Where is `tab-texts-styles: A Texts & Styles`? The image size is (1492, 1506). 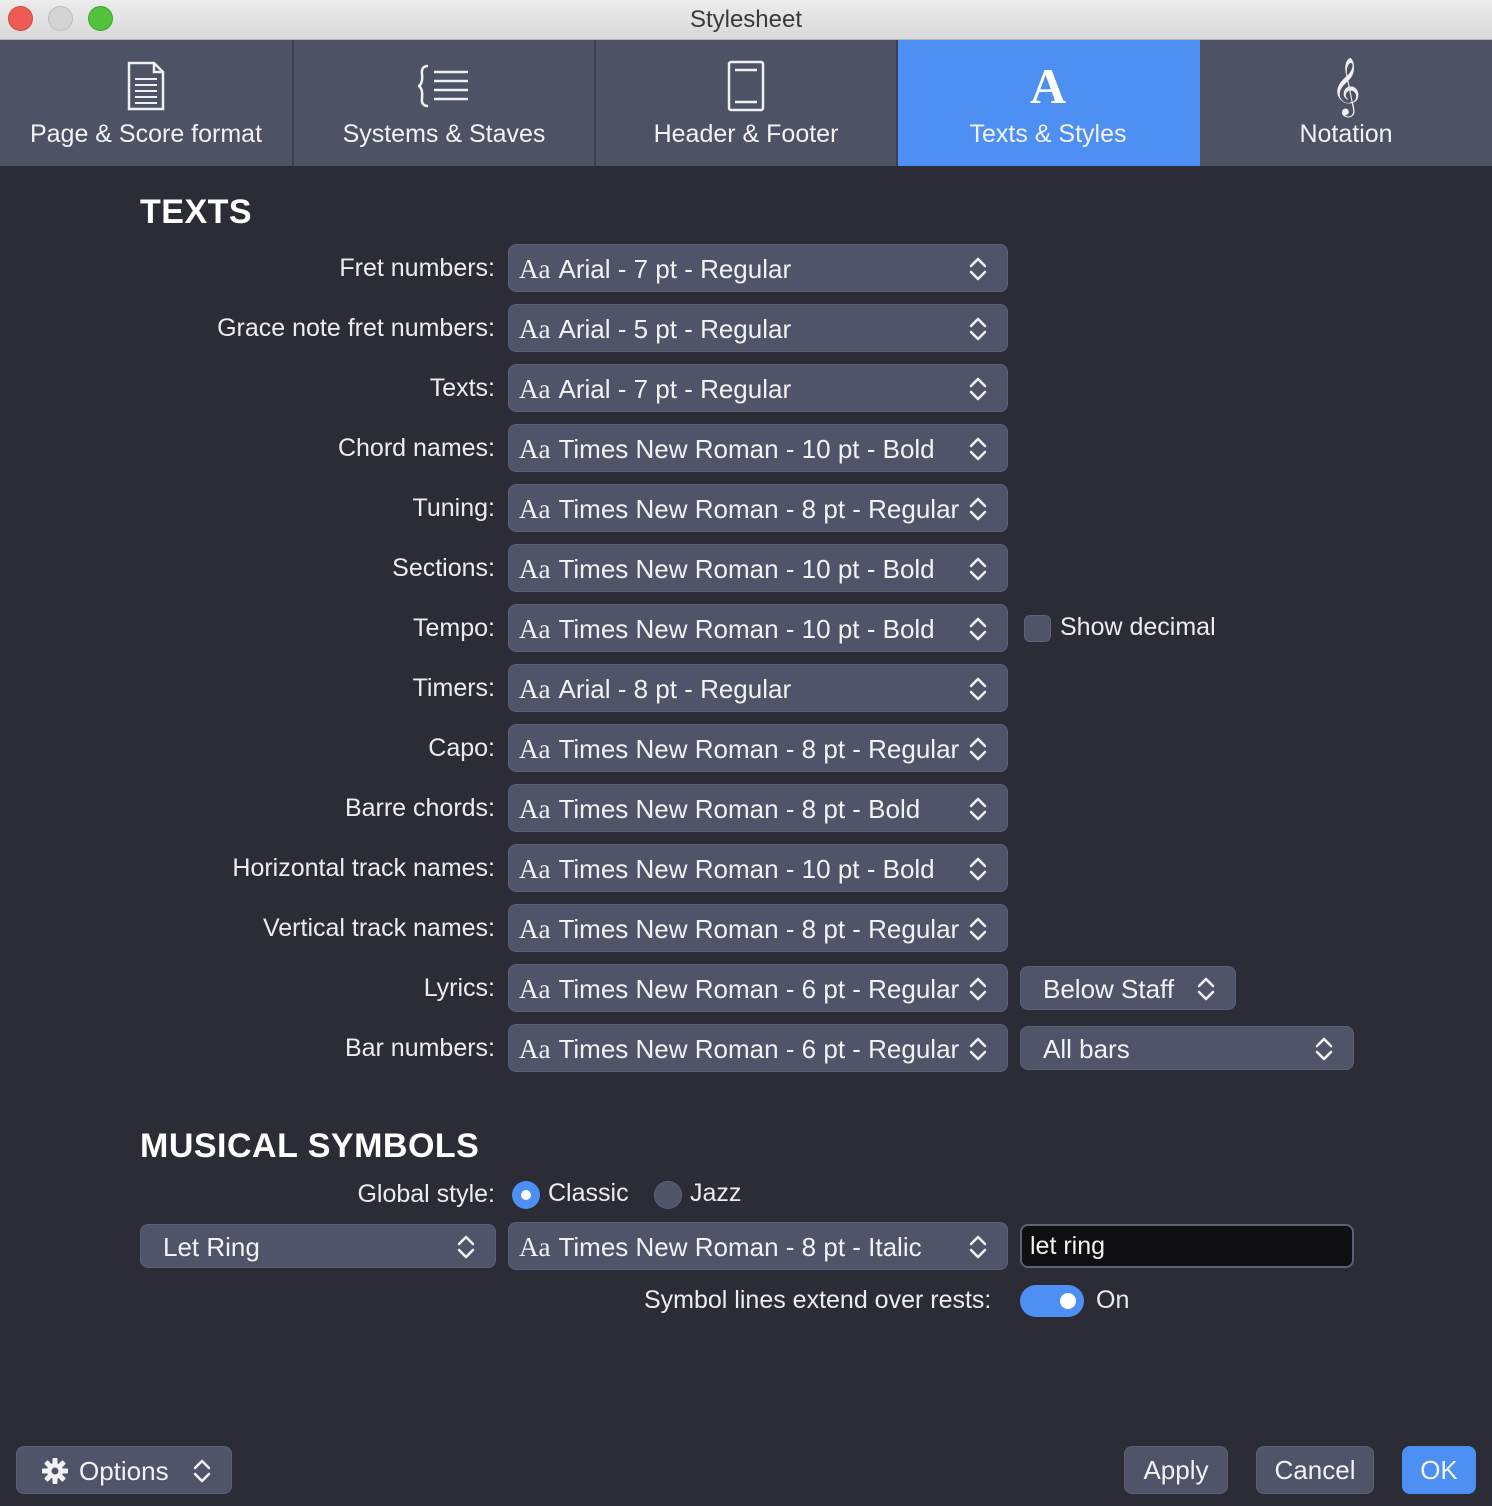 tab-texts-styles: A Texts & Styles is located at coordinates (1049, 103).